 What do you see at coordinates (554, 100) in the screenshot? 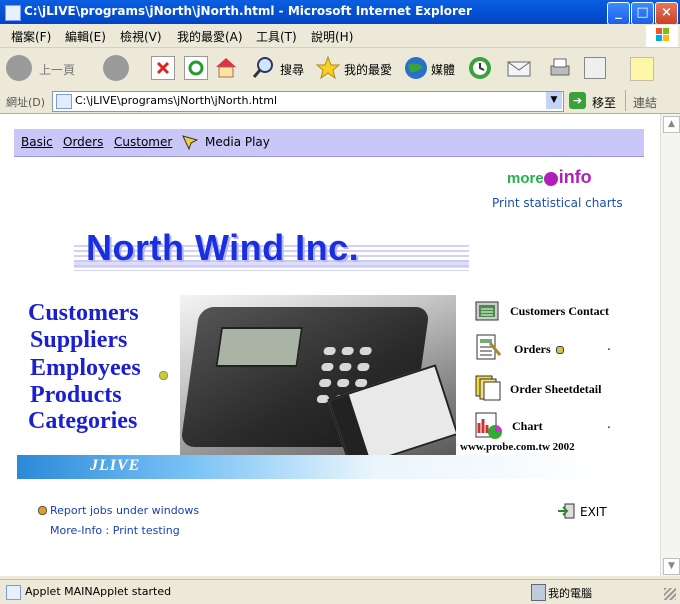
I see `address-dropdown-icon: ▼` at bounding box center [554, 100].